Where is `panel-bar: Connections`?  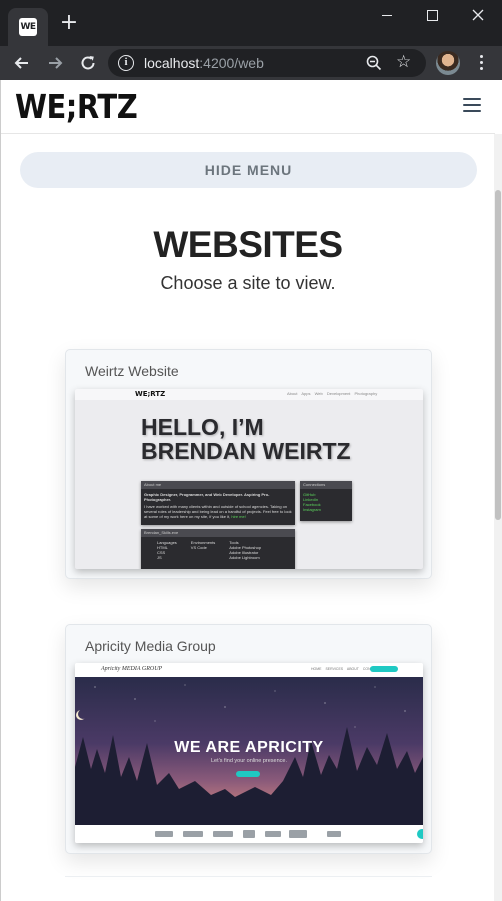 panel-bar: Connections is located at coordinates (326, 485).